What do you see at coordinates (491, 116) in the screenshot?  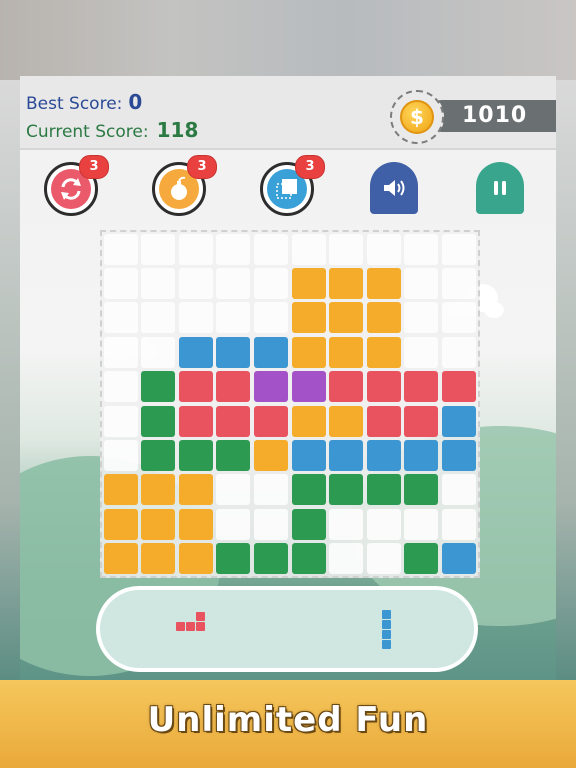 I see `coin-balance: 1010` at bounding box center [491, 116].